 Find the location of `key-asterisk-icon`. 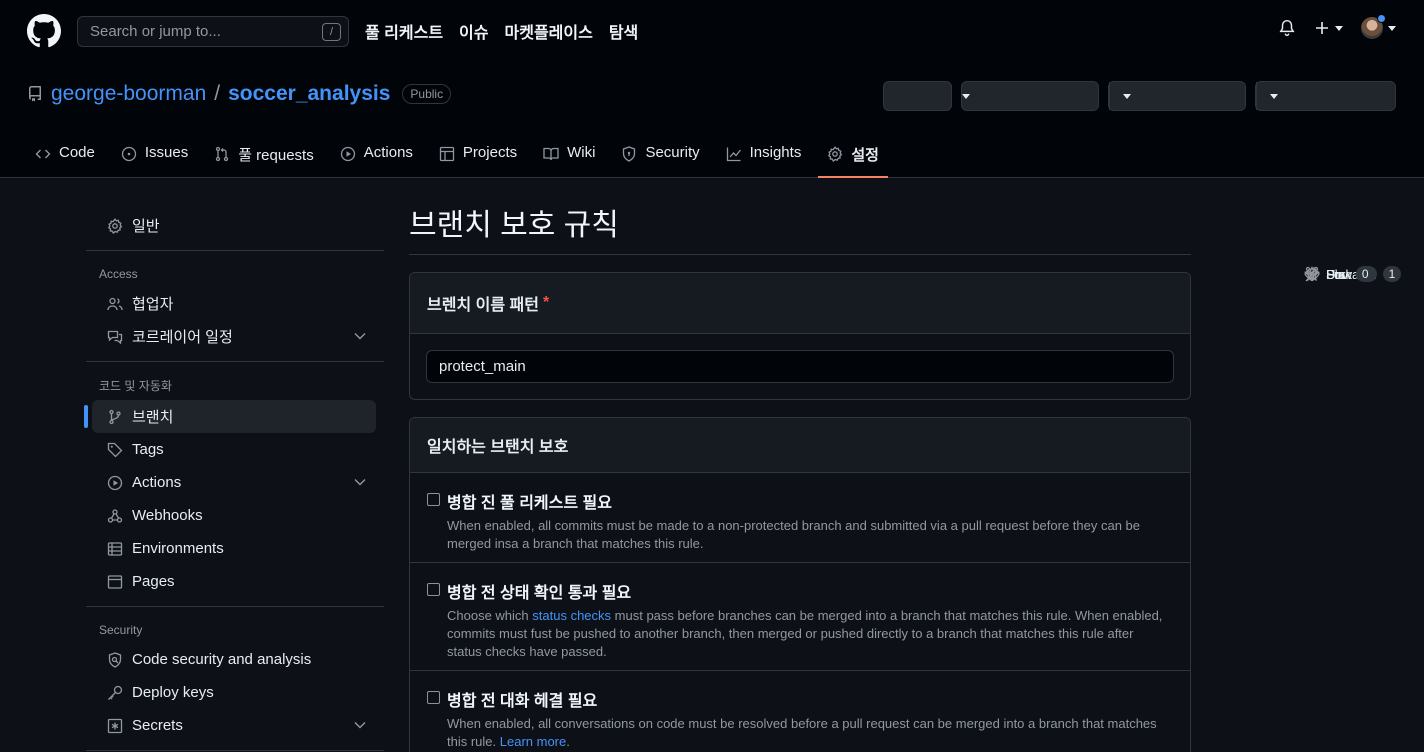

key-asterisk-icon is located at coordinates (115, 725).